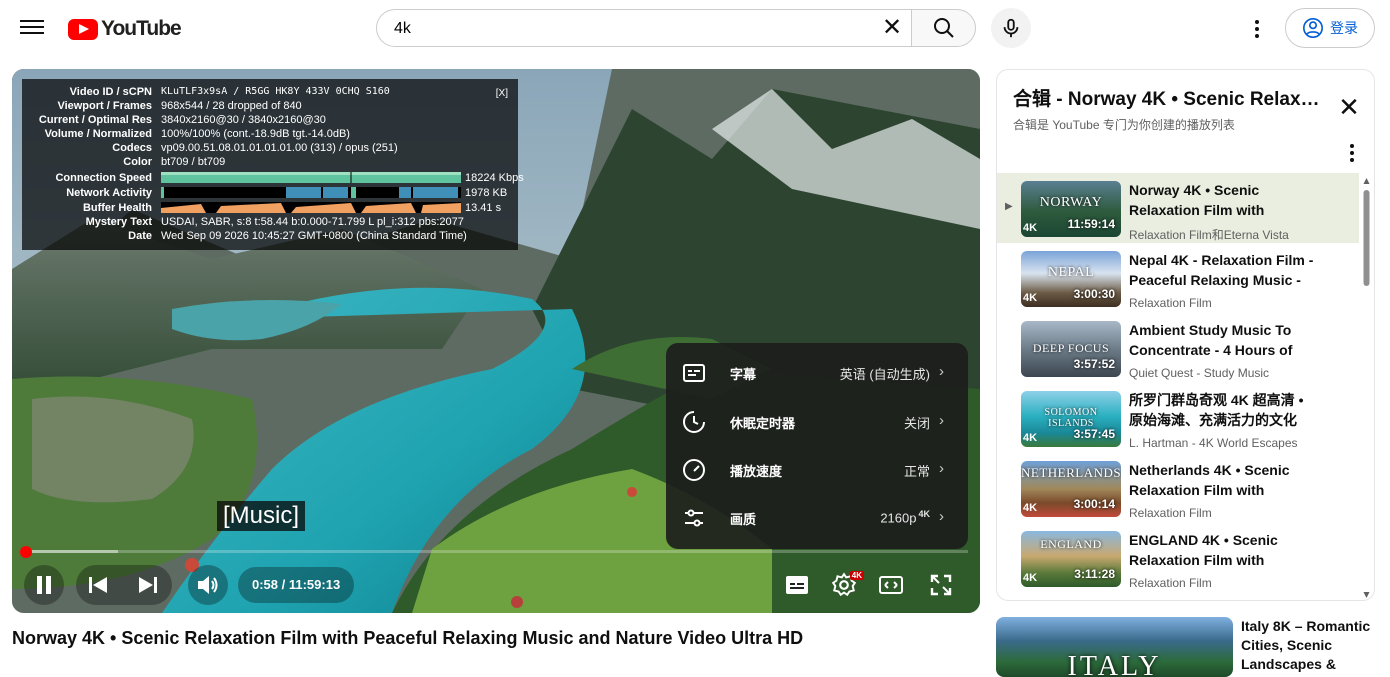 Image resolution: width=1390 pixels, height=677 pixels. I want to click on youtube-logo: YouTube, so click(125, 29).